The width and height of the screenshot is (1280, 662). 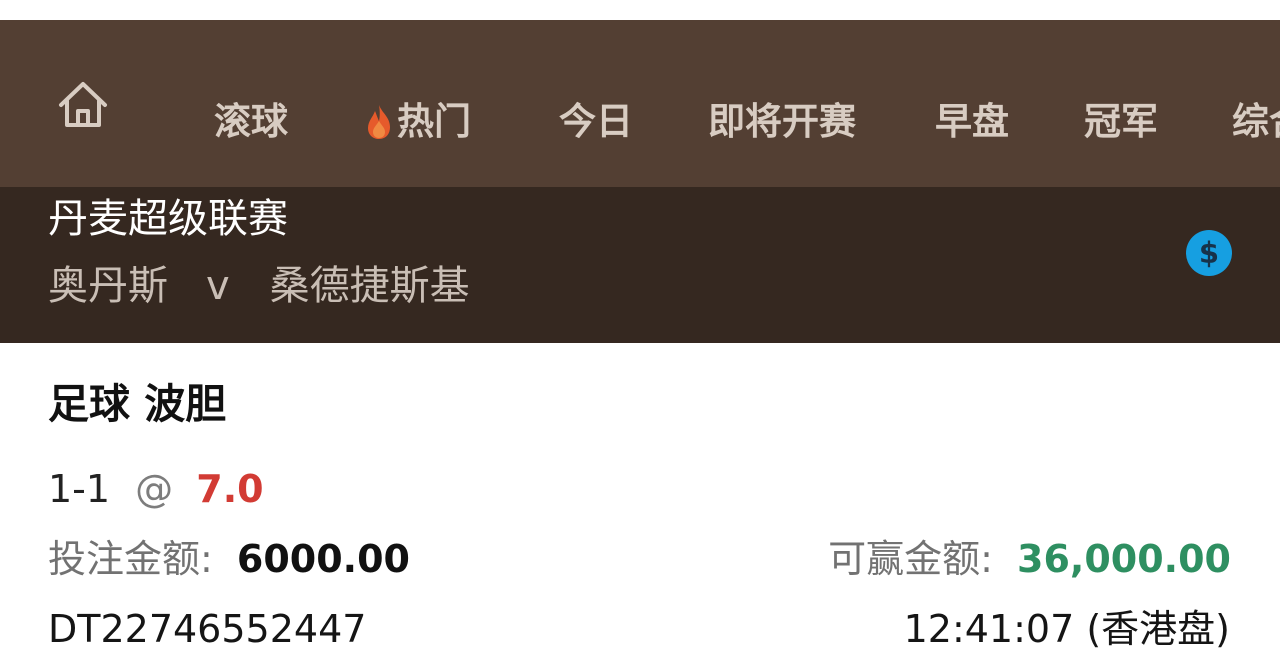 What do you see at coordinates (910, 559) in the screenshot?
I see `potential-win-label: 可赢金额:` at bounding box center [910, 559].